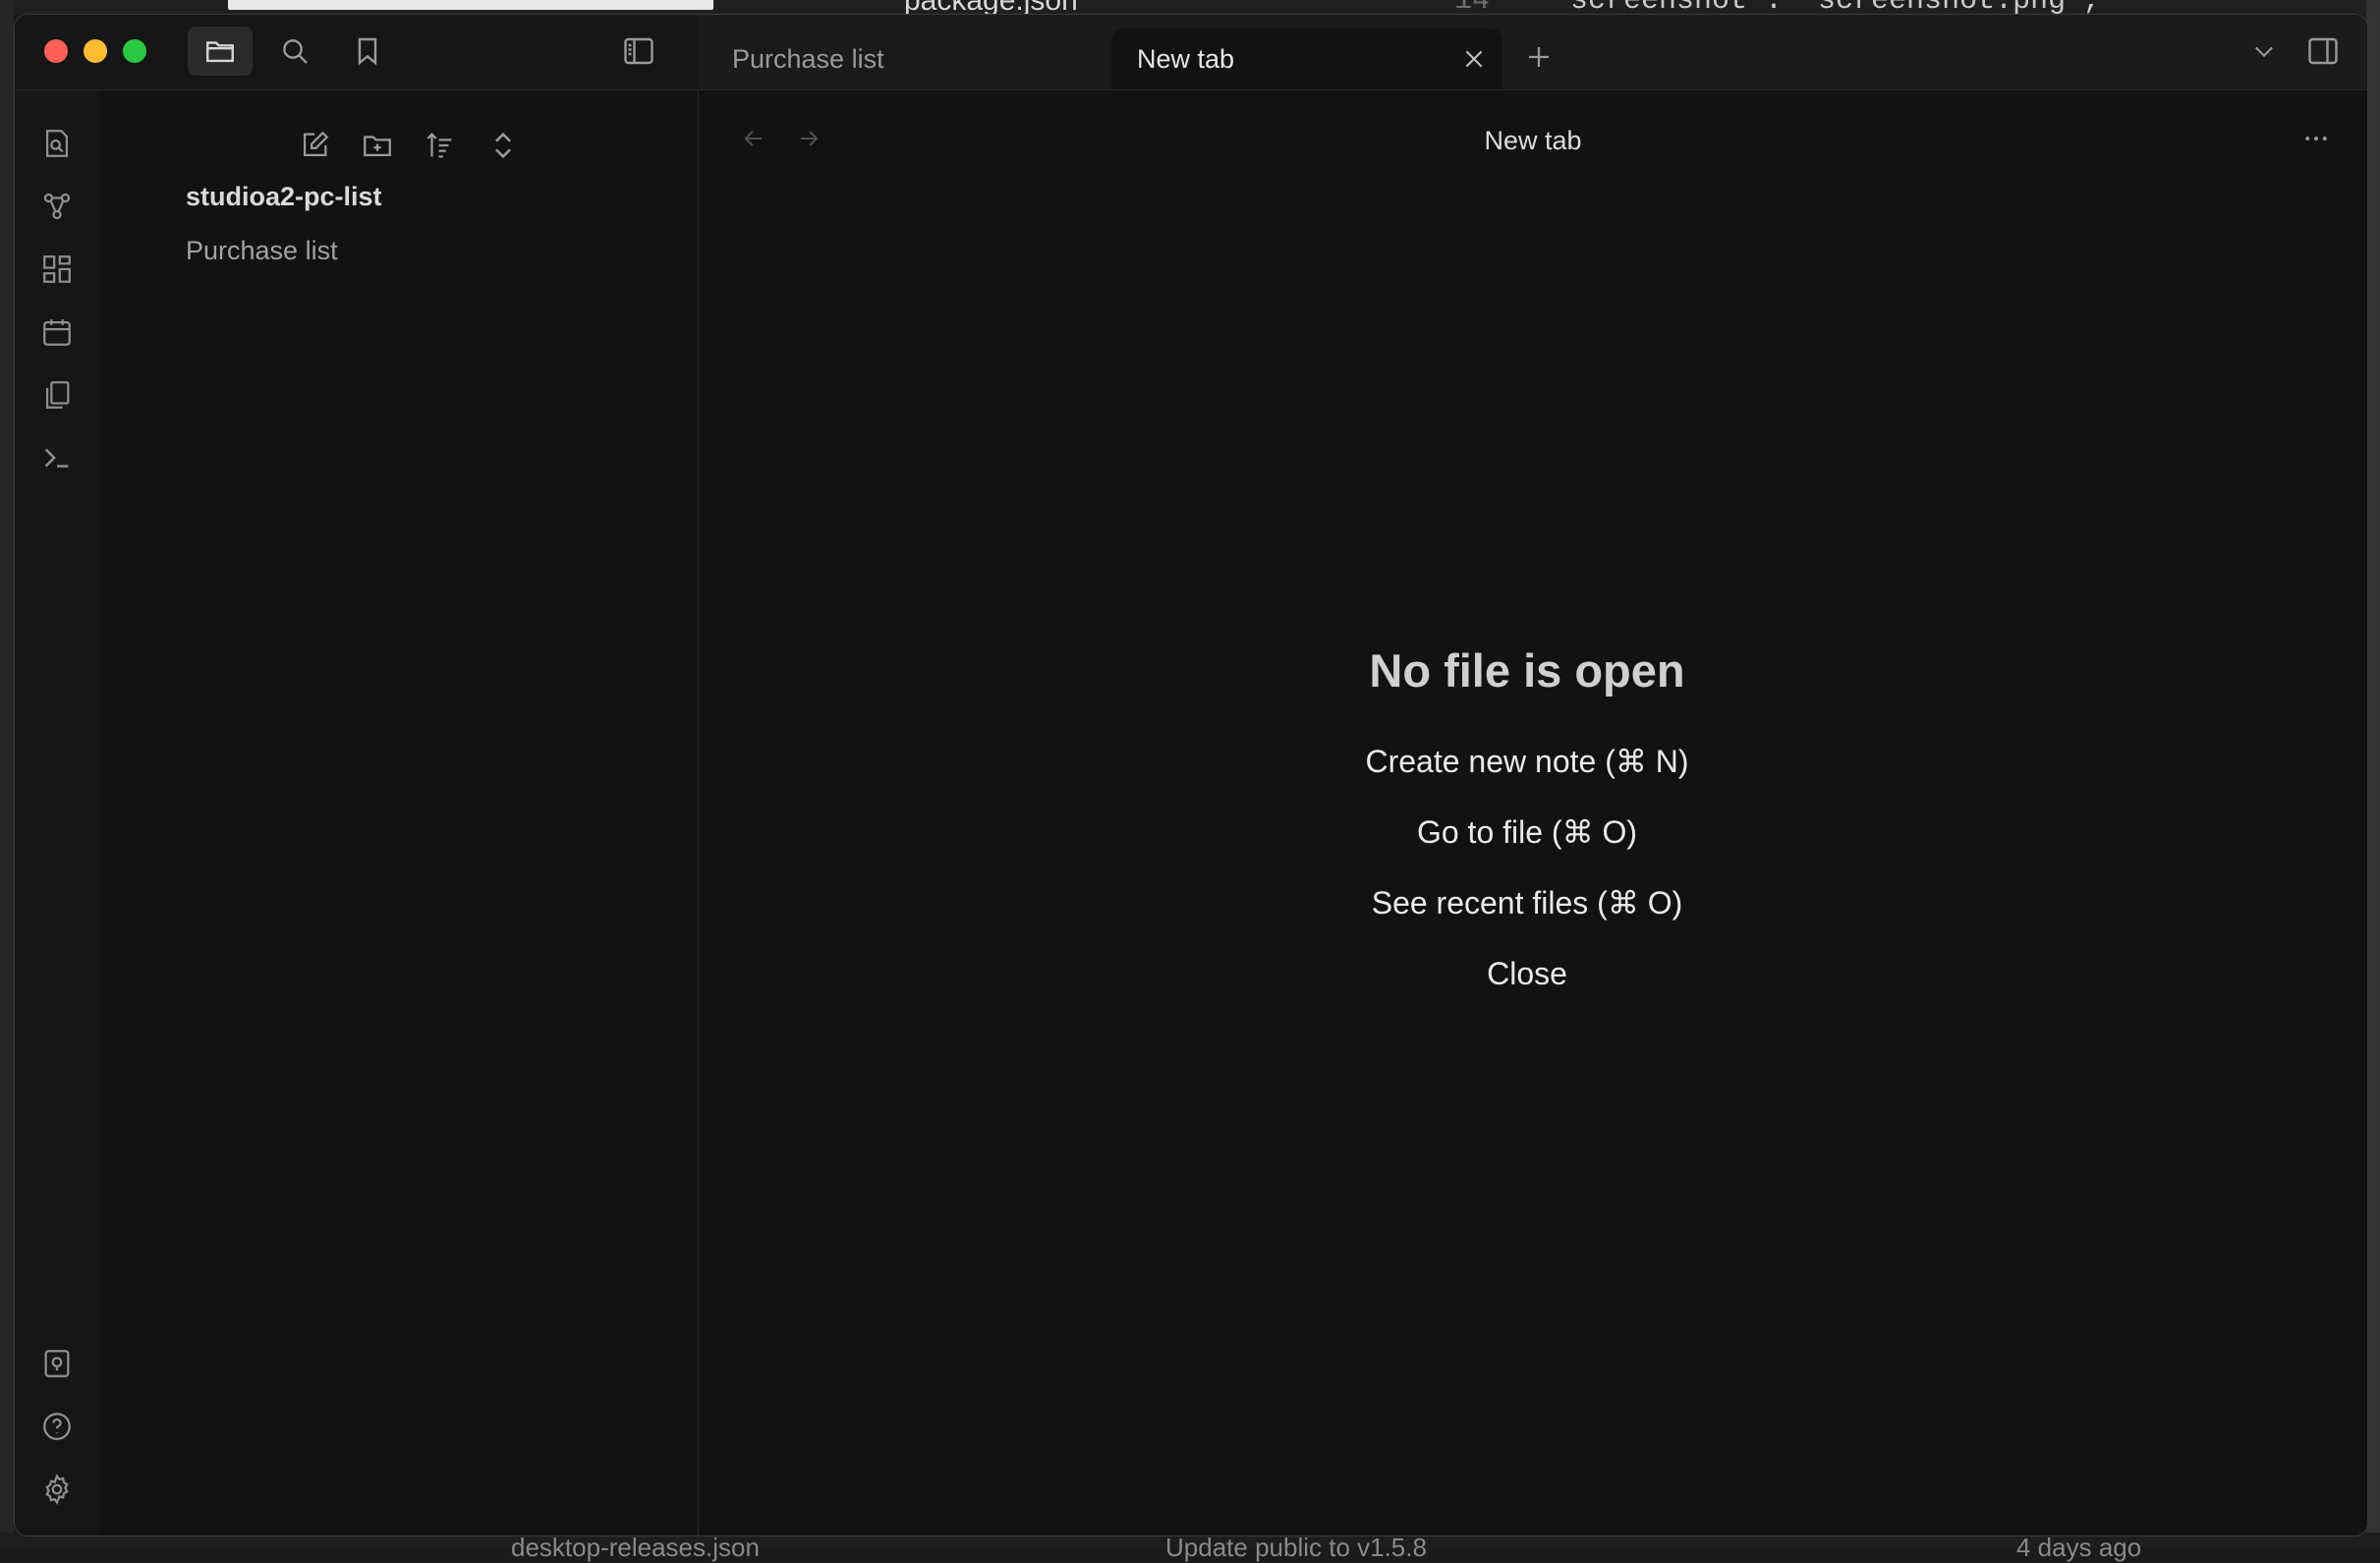 This screenshot has width=2380, height=1563. What do you see at coordinates (2323, 51) in the screenshot?
I see `toggle-right-sidebar-icon` at bounding box center [2323, 51].